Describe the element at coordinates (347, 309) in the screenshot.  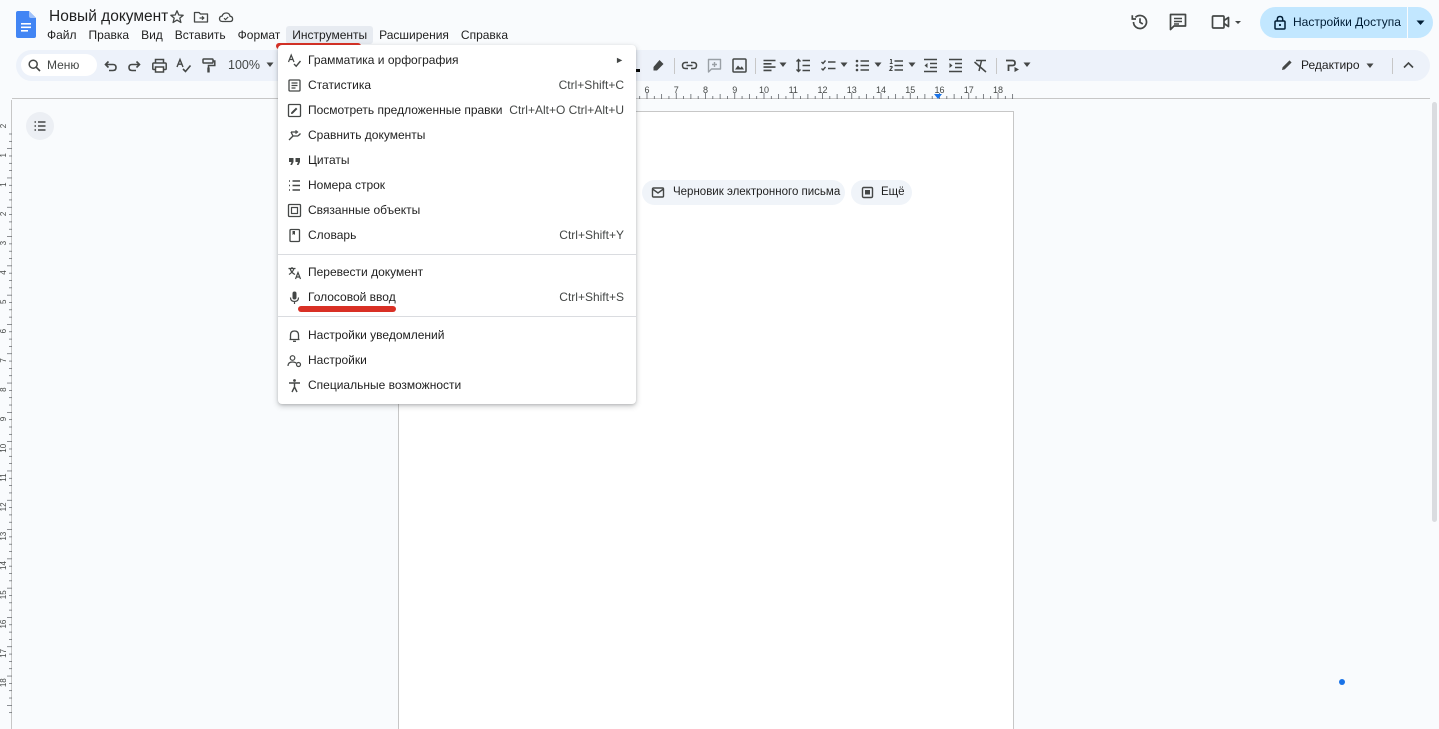
I see `voice-typing-red-underline` at that location.